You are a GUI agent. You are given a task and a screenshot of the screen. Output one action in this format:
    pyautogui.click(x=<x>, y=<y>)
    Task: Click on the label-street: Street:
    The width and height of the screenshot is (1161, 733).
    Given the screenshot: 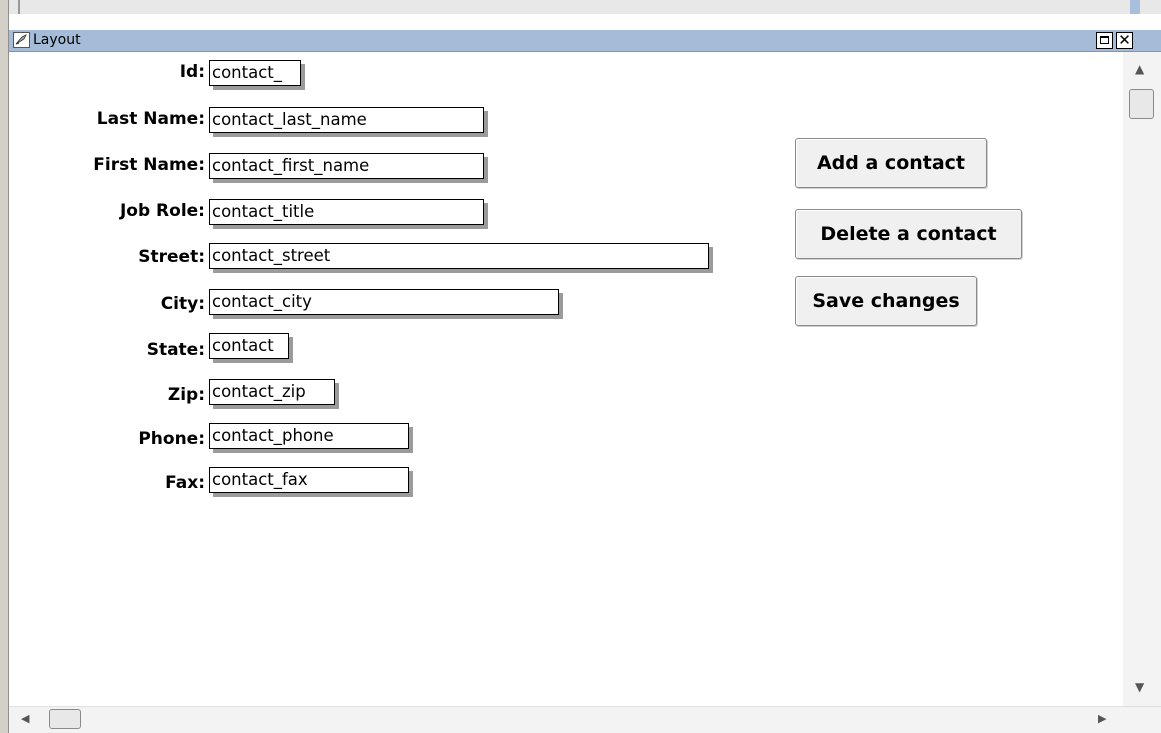 What is the action you would take?
    pyautogui.click(x=171, y=257)
    